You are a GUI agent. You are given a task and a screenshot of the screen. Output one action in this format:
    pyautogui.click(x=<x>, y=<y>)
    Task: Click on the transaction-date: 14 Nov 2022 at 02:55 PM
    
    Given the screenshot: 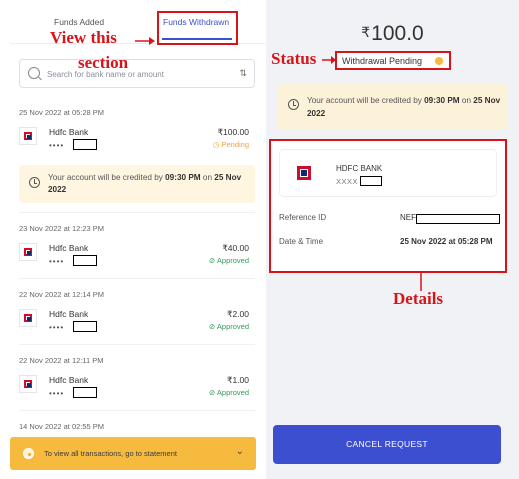 What is the action you would take?
    pyautogui.click(x=62, y=426)
    